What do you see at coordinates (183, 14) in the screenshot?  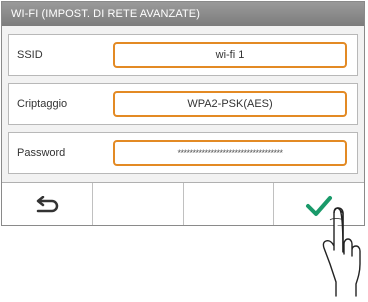 I see `page-title: WI-FI (IMPOST. DI RETE AVANZATE)` at bounding box center [183, 14].